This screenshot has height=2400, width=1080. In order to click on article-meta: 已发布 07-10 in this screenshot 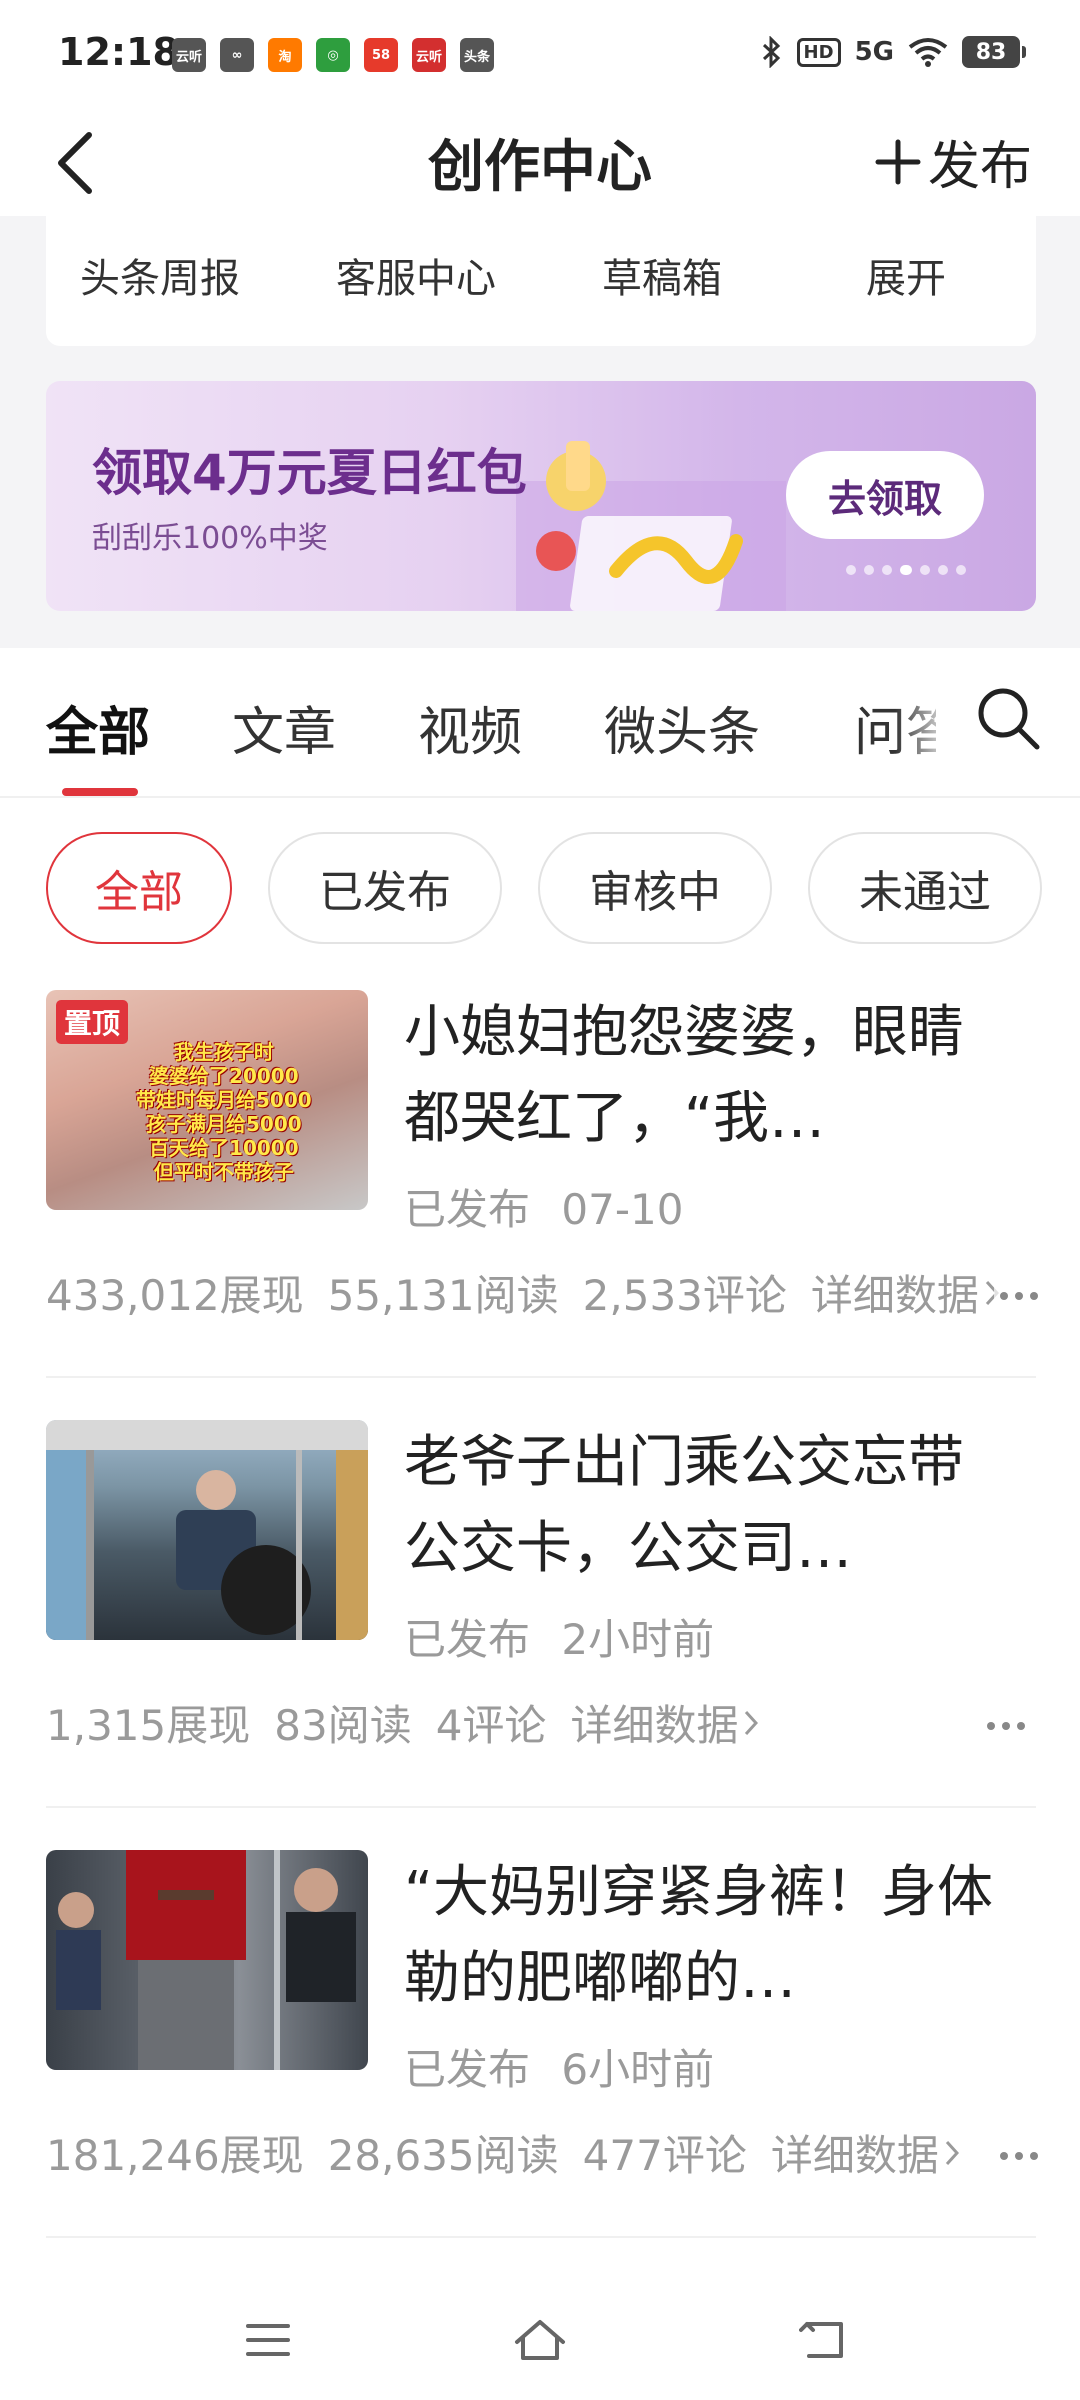, I will do `click(543, 1206)`.